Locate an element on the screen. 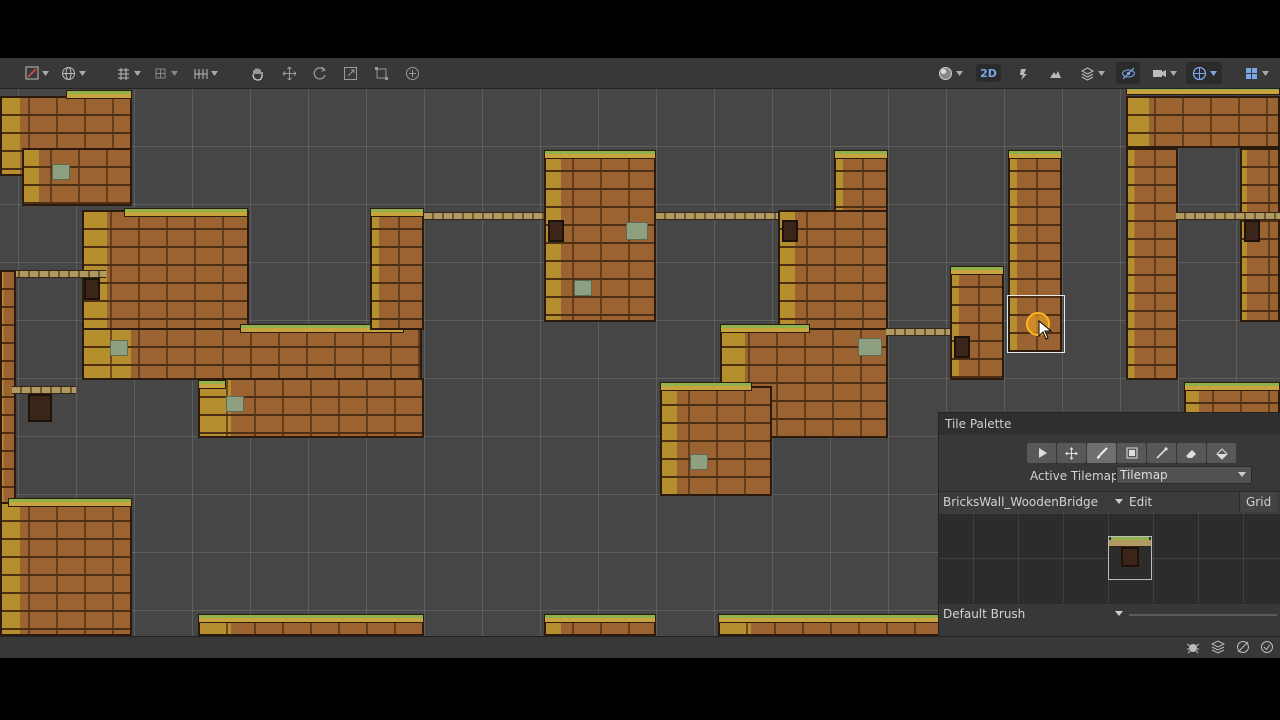  debug-bug-icon is located at coordinates (1193, 647).